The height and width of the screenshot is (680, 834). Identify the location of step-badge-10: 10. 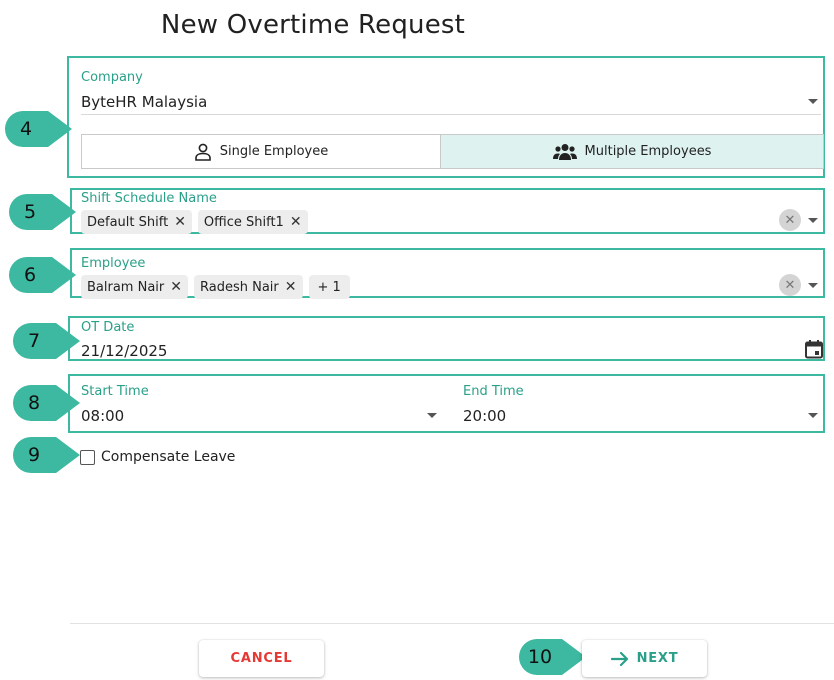
(553, 657).